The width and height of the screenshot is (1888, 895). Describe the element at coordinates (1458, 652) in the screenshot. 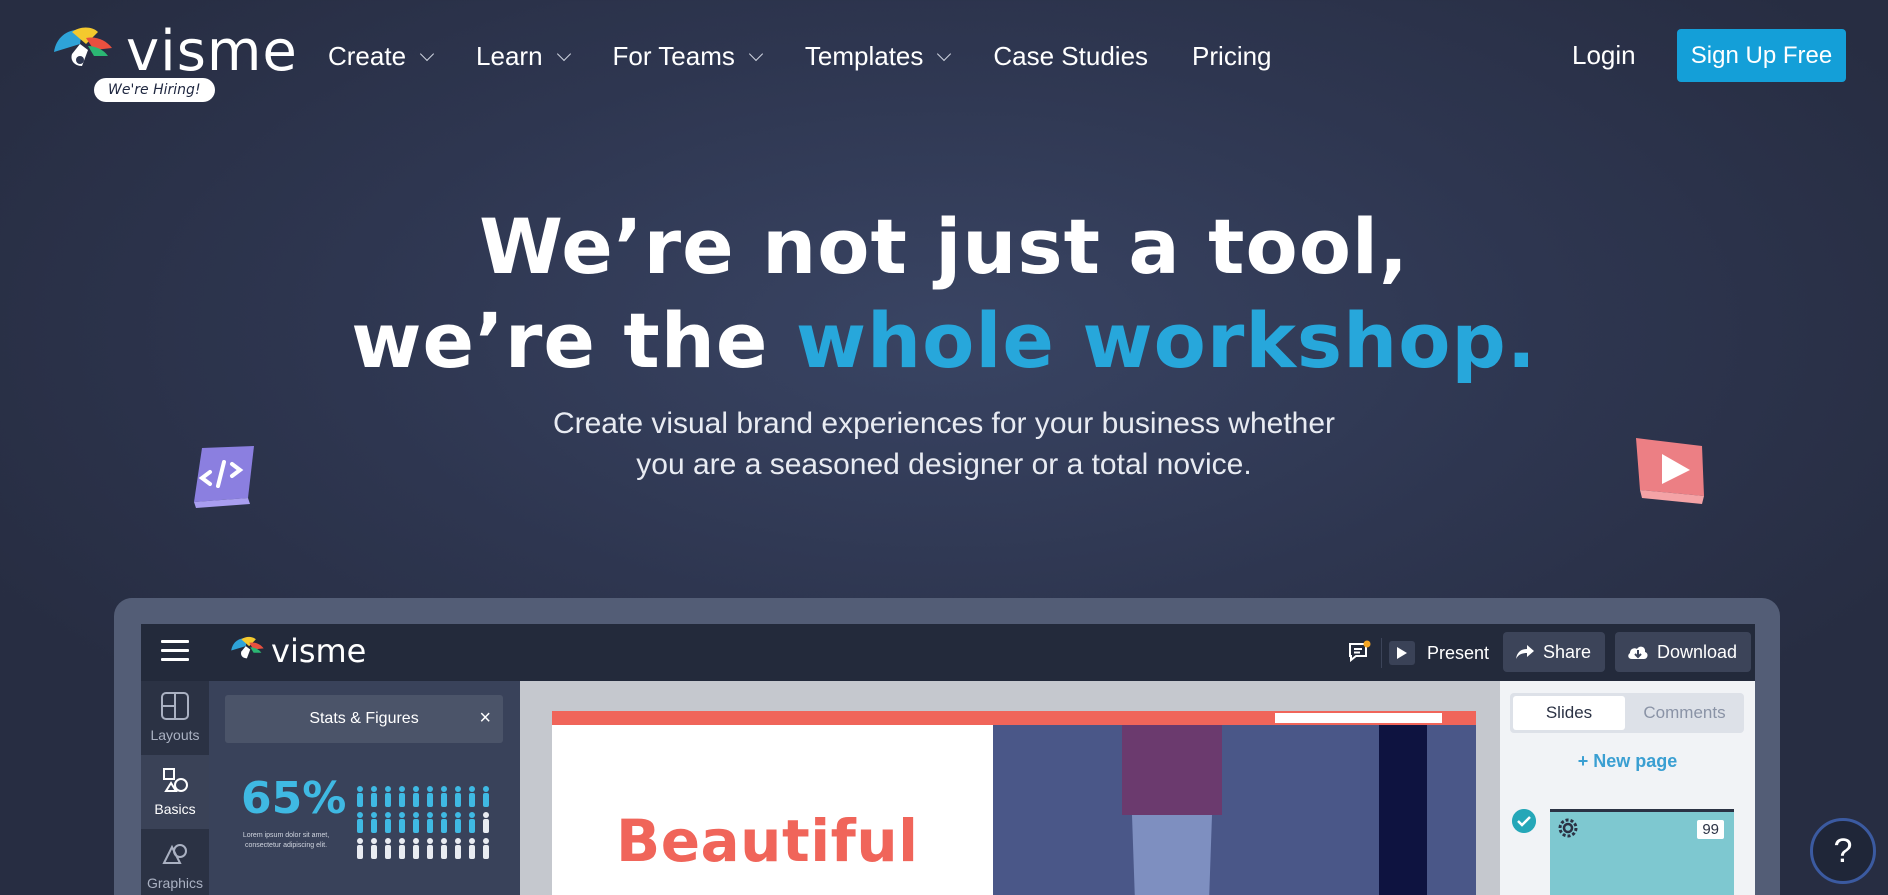

I see `present-label: Present` at that location.